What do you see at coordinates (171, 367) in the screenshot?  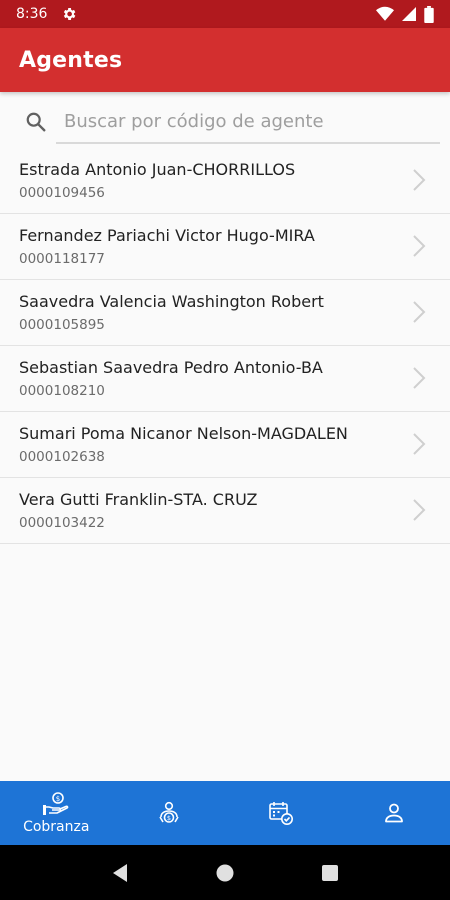 I see `agent-name: Sebastian Saavedra Pedro Antonio-BA` at bounding box center [171, 367].